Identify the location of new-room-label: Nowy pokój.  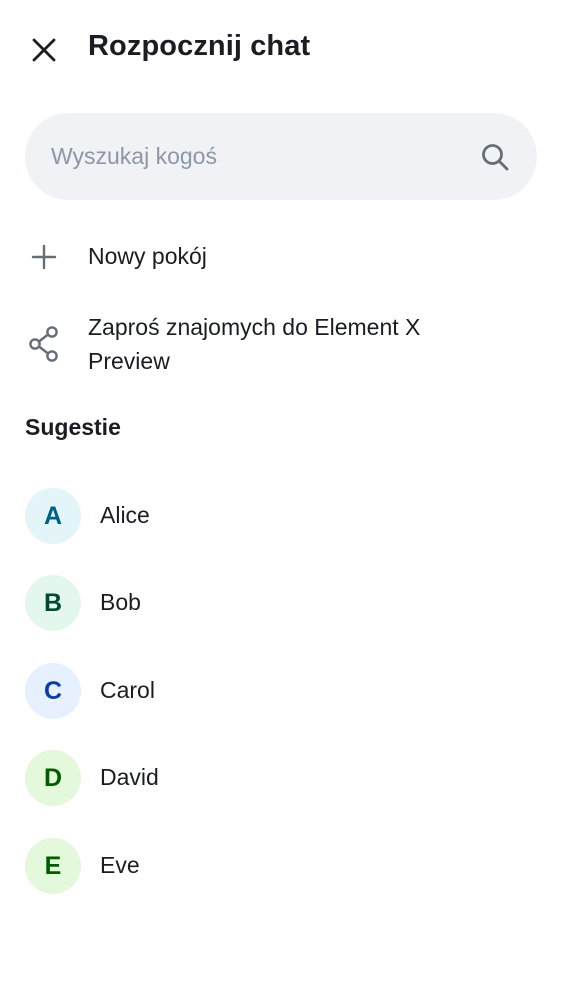
(147, 256).